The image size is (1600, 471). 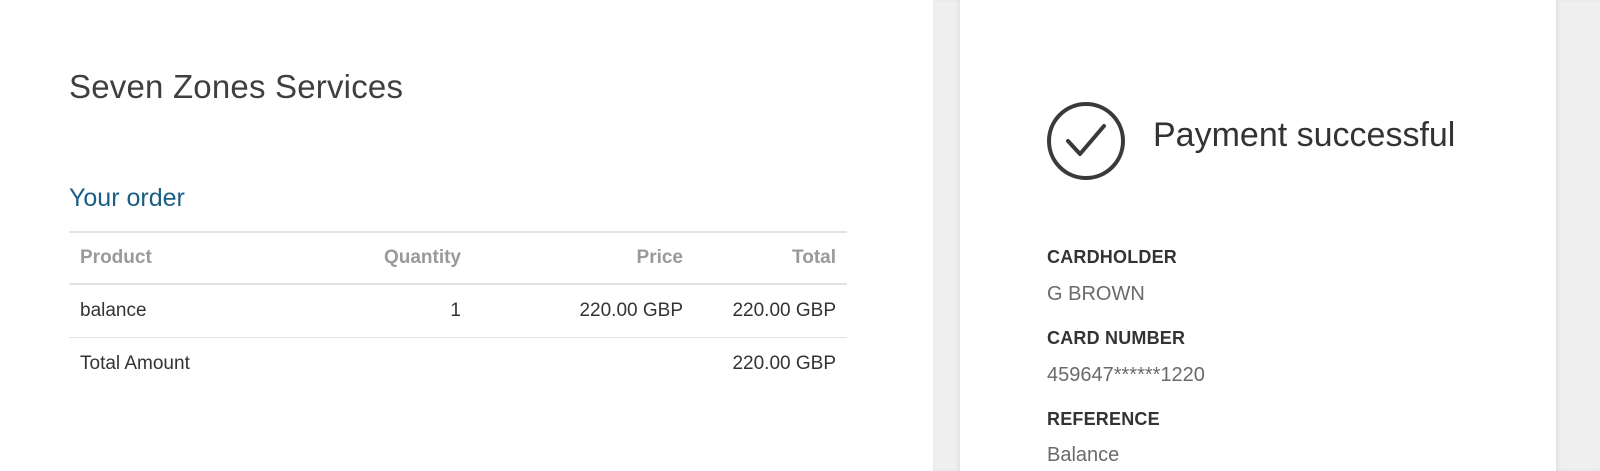 What do you see at coordinates (236, 86) in the screenshot?
I see `merchant-name: Seven Zones Services` at bounding box center [236, 86].